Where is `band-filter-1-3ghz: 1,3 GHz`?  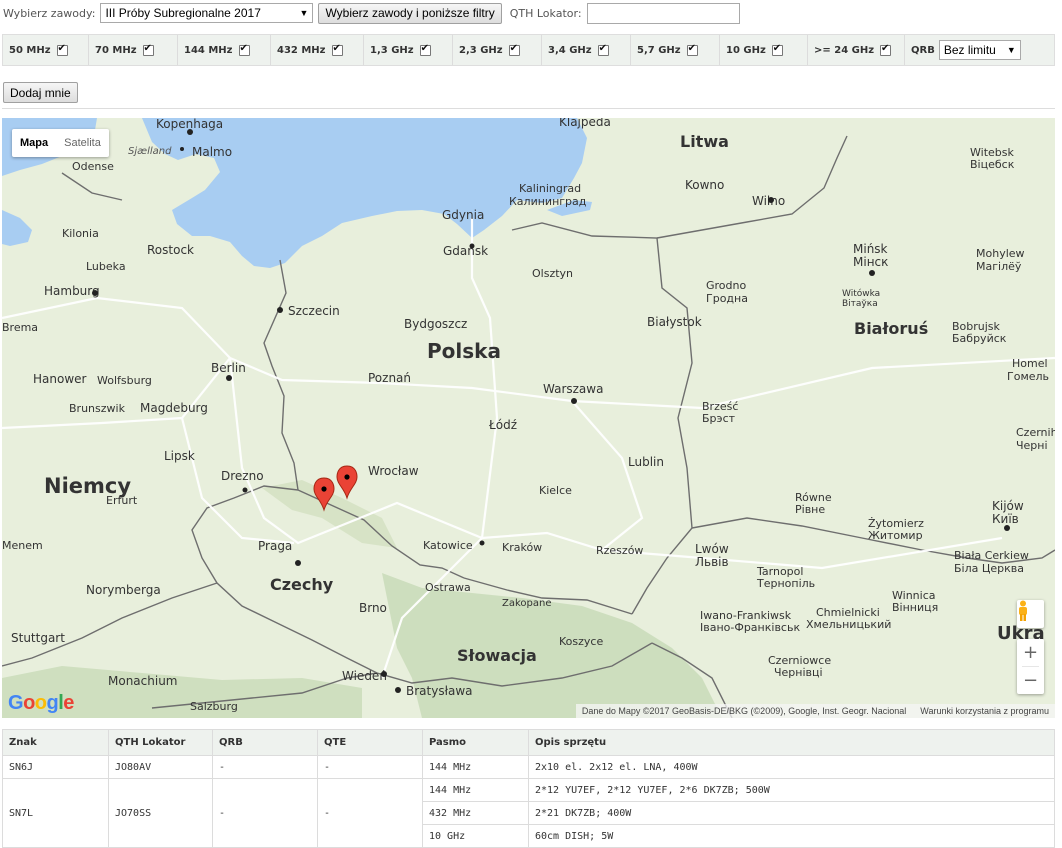 band-filter-1-3ghz: 1,3 GHz is located at coordinates (408, 50).